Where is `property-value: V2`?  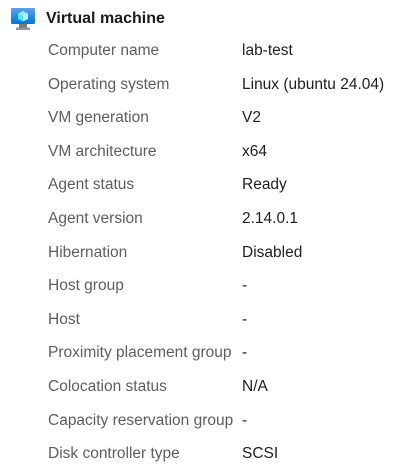 property-value: V2 is located at coordinates (251, 118).